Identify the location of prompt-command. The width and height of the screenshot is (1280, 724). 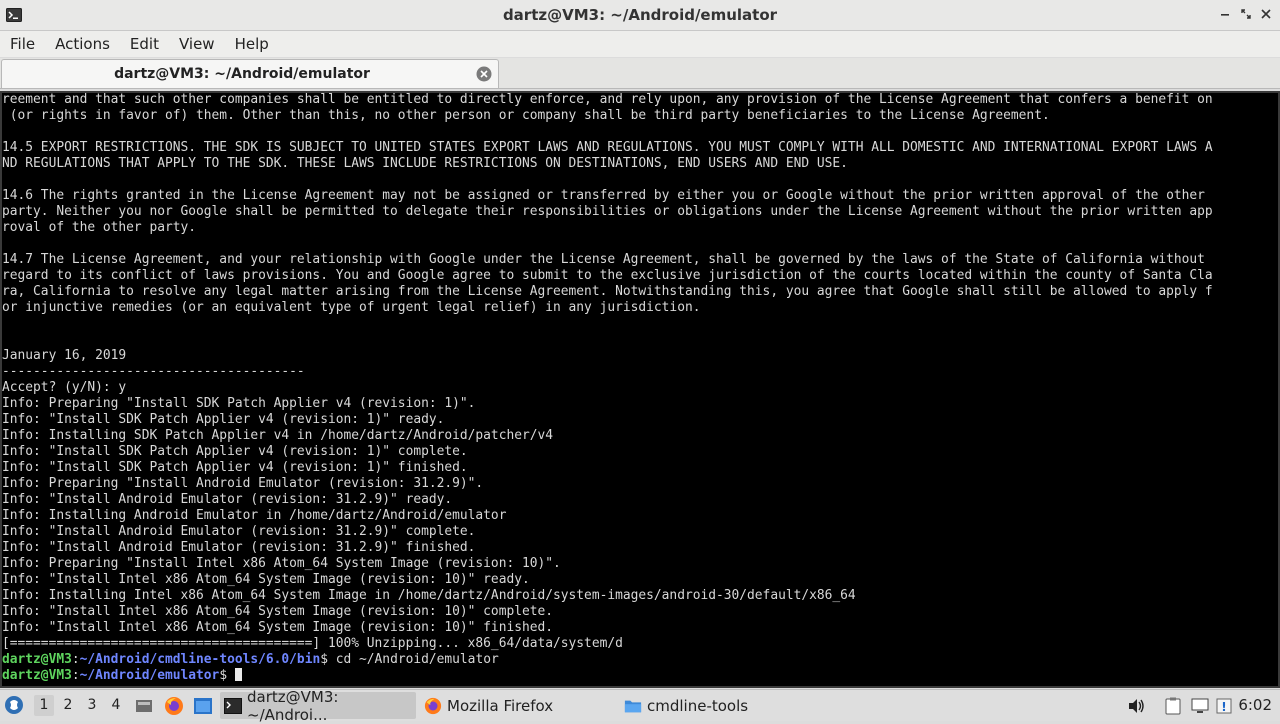
(231, 675).